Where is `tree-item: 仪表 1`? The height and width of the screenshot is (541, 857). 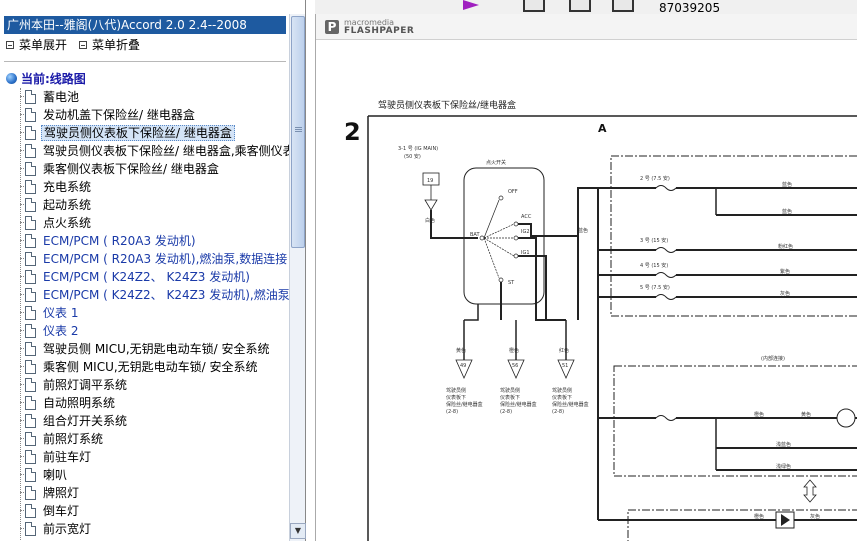 tree-item: 仪表 1 is located at coordinates (147, 313).